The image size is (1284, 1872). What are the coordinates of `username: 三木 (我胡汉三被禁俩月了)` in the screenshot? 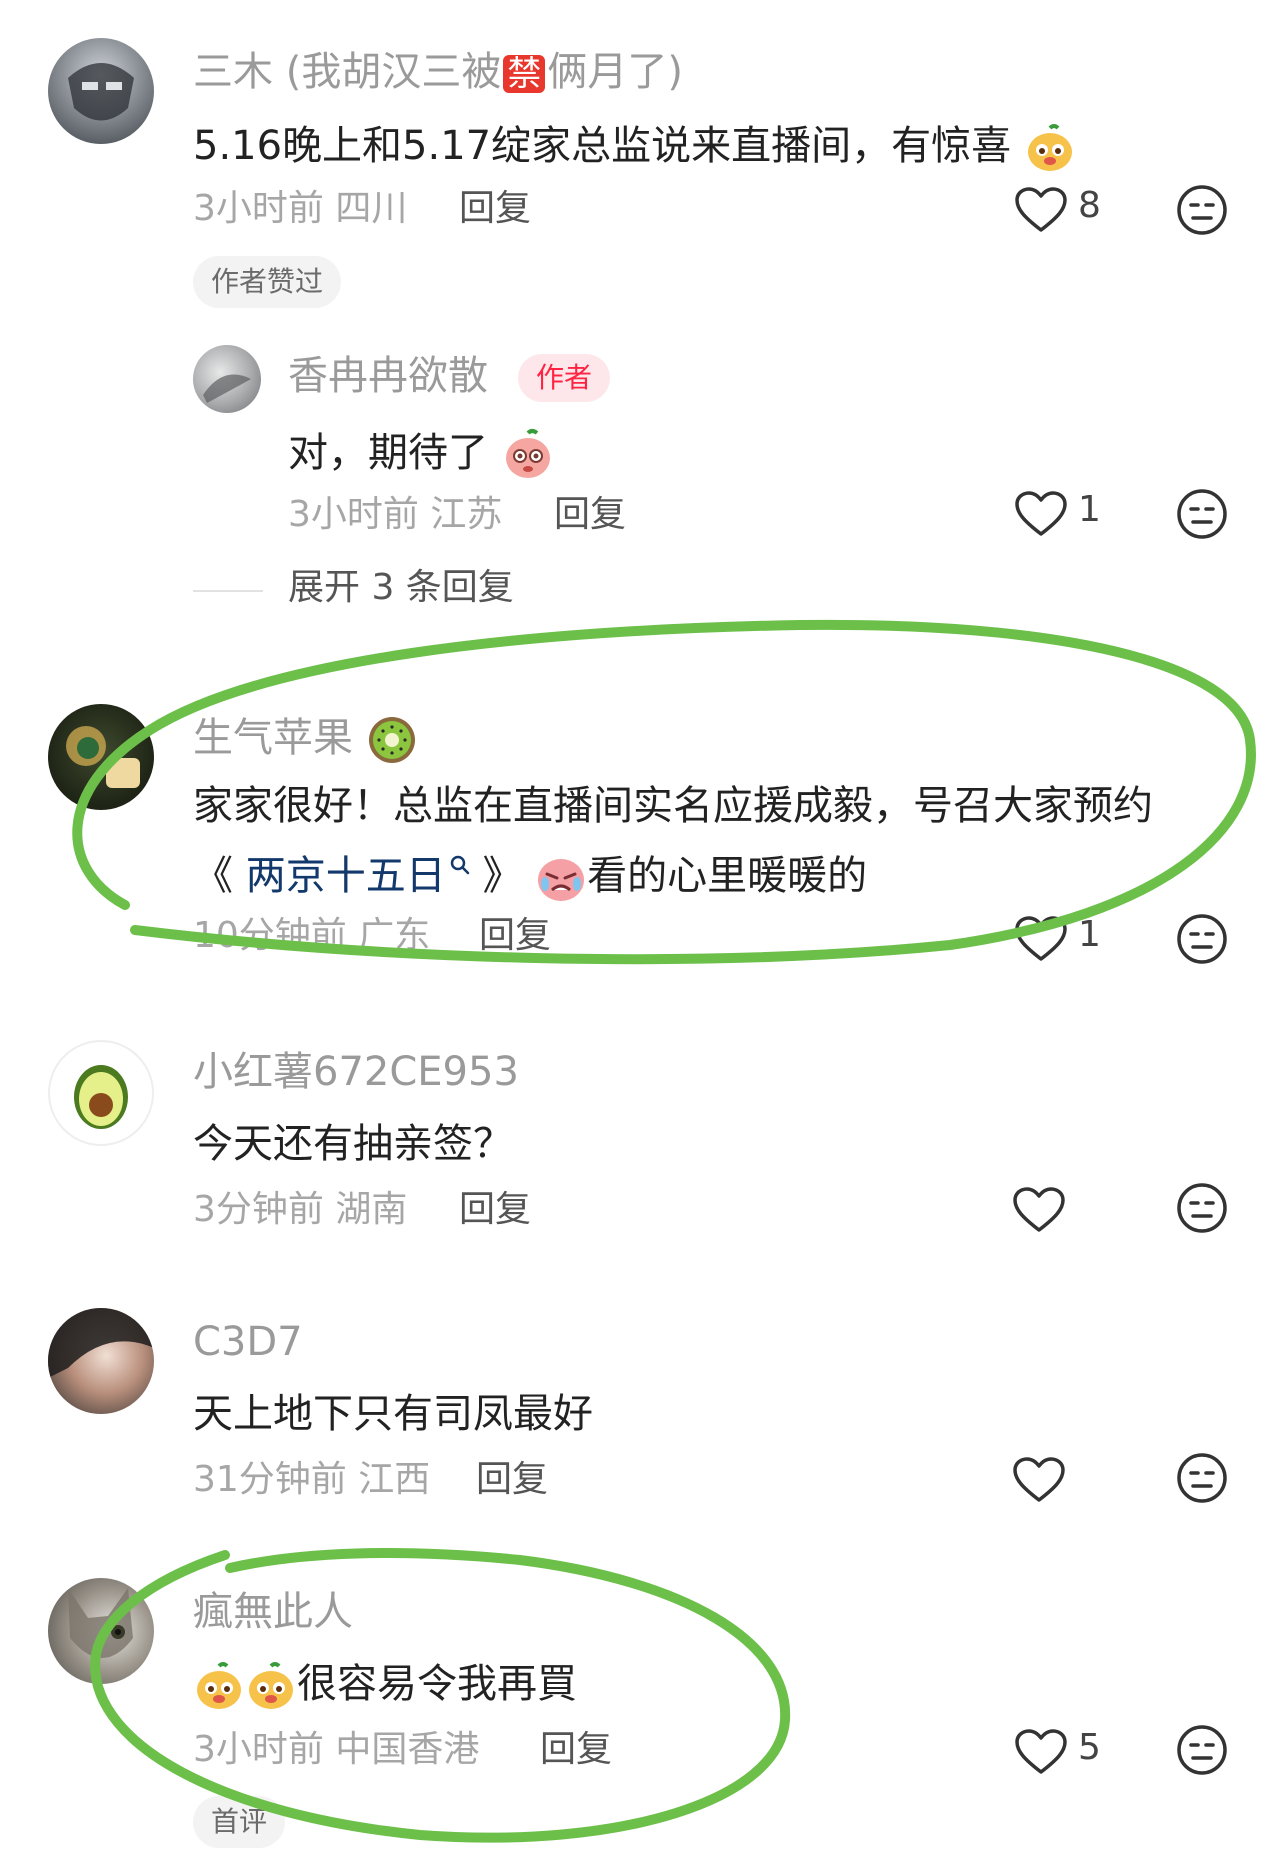 It's located at (438, 72).